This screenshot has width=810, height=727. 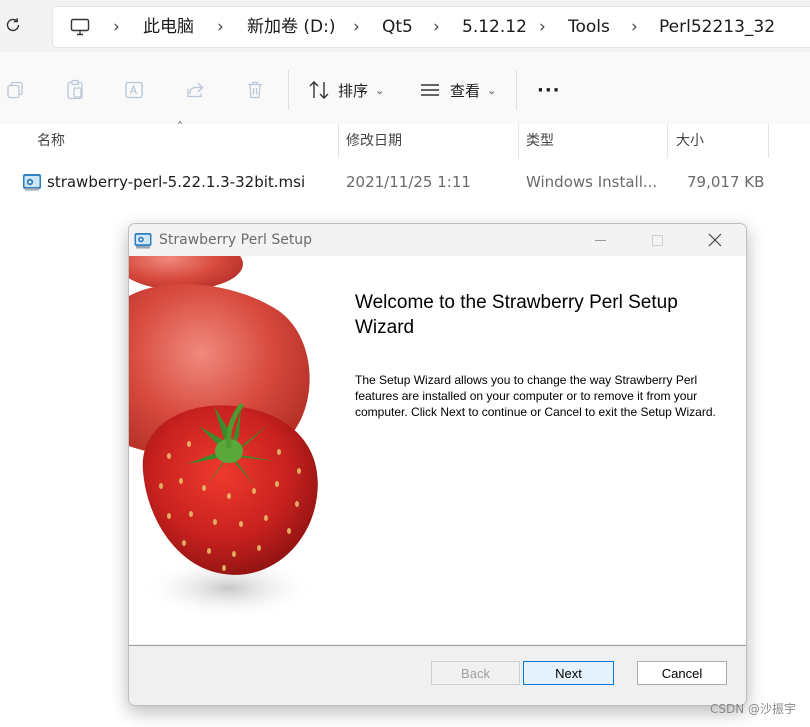 What do you see at coordinates (397, 27) in the screenshot?
I see `breadcrumb-qt5: Qt5` at bounding box center [397, 27].